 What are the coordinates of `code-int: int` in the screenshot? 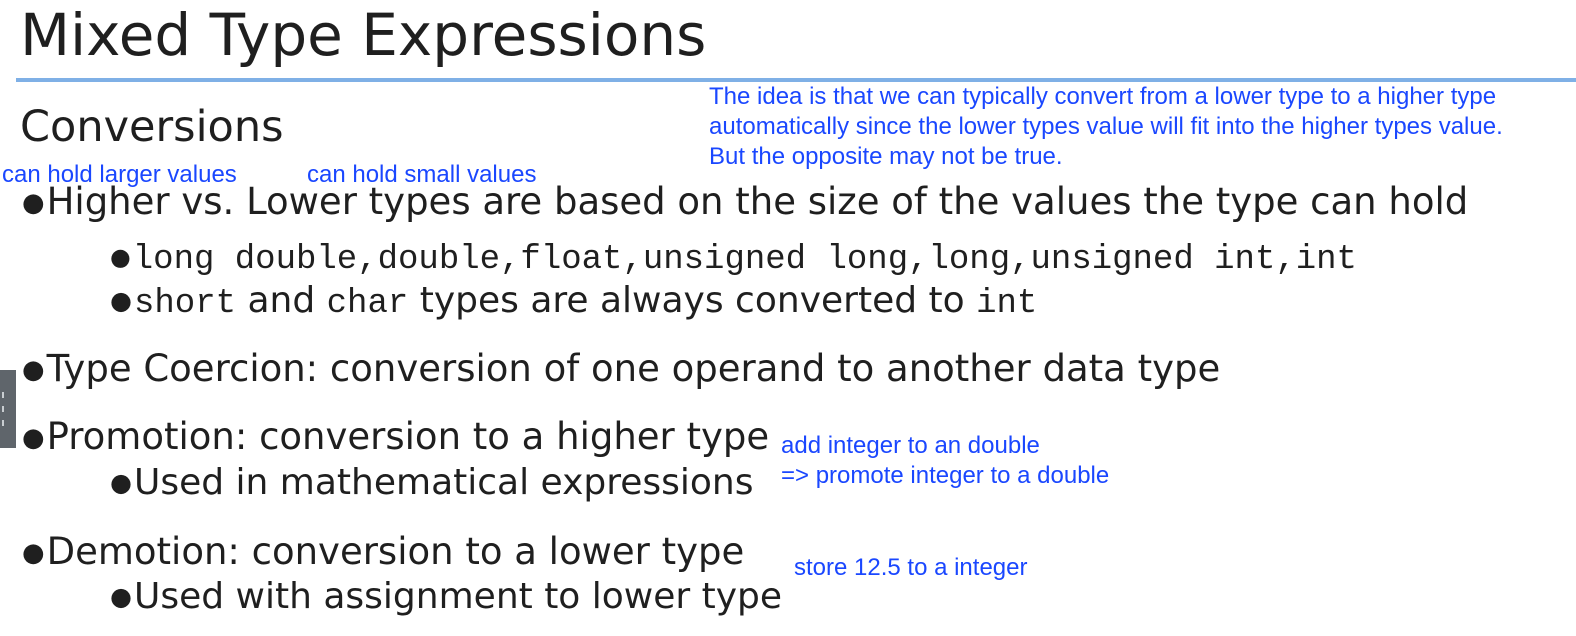 It's located at (1007, 304).